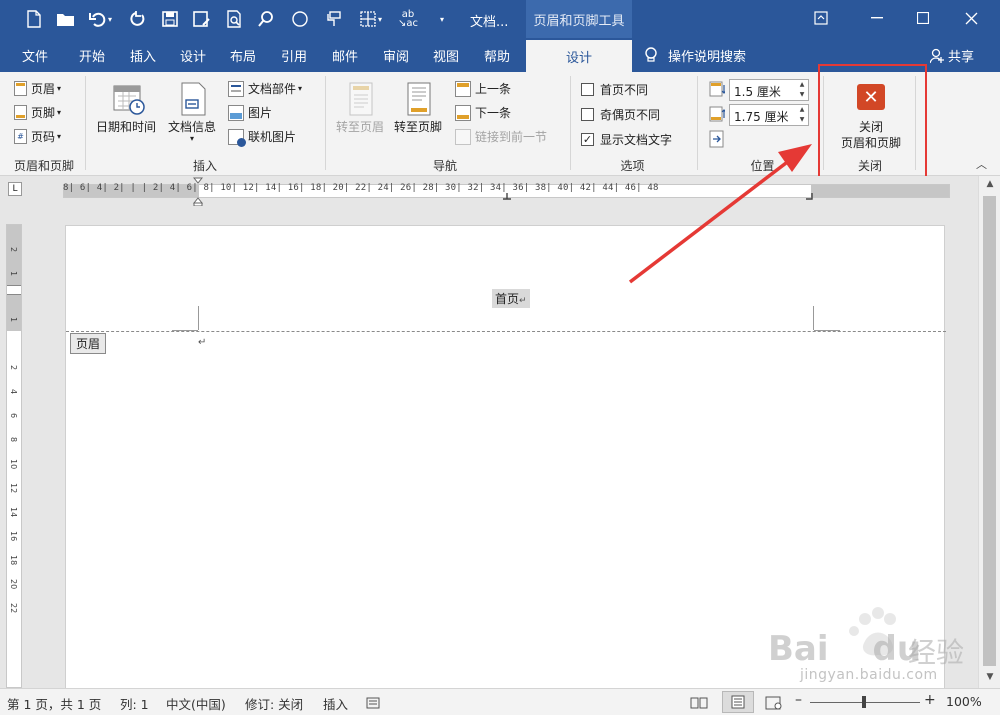  What do you see at coordinates (761, 117) in the screenshot?
I see `footer-from-bottom-value: 1.75 厘米` at bounding box center [761, 117].